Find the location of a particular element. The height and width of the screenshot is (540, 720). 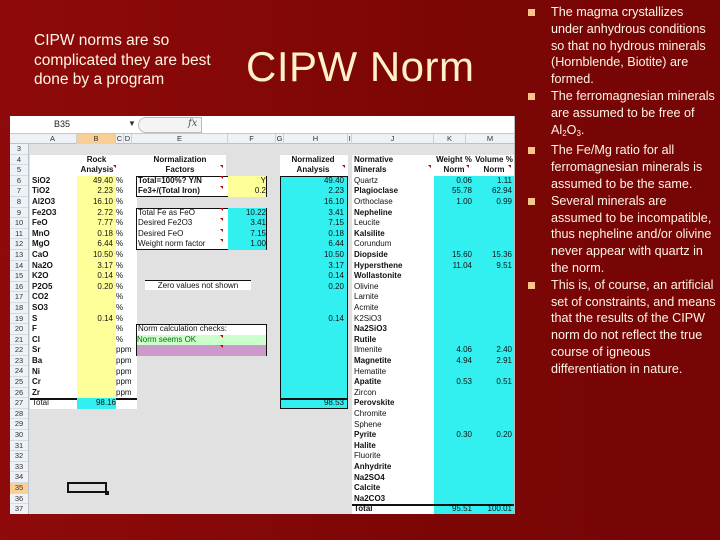

mineral-name: Halite is located at coordinates (365, 445).